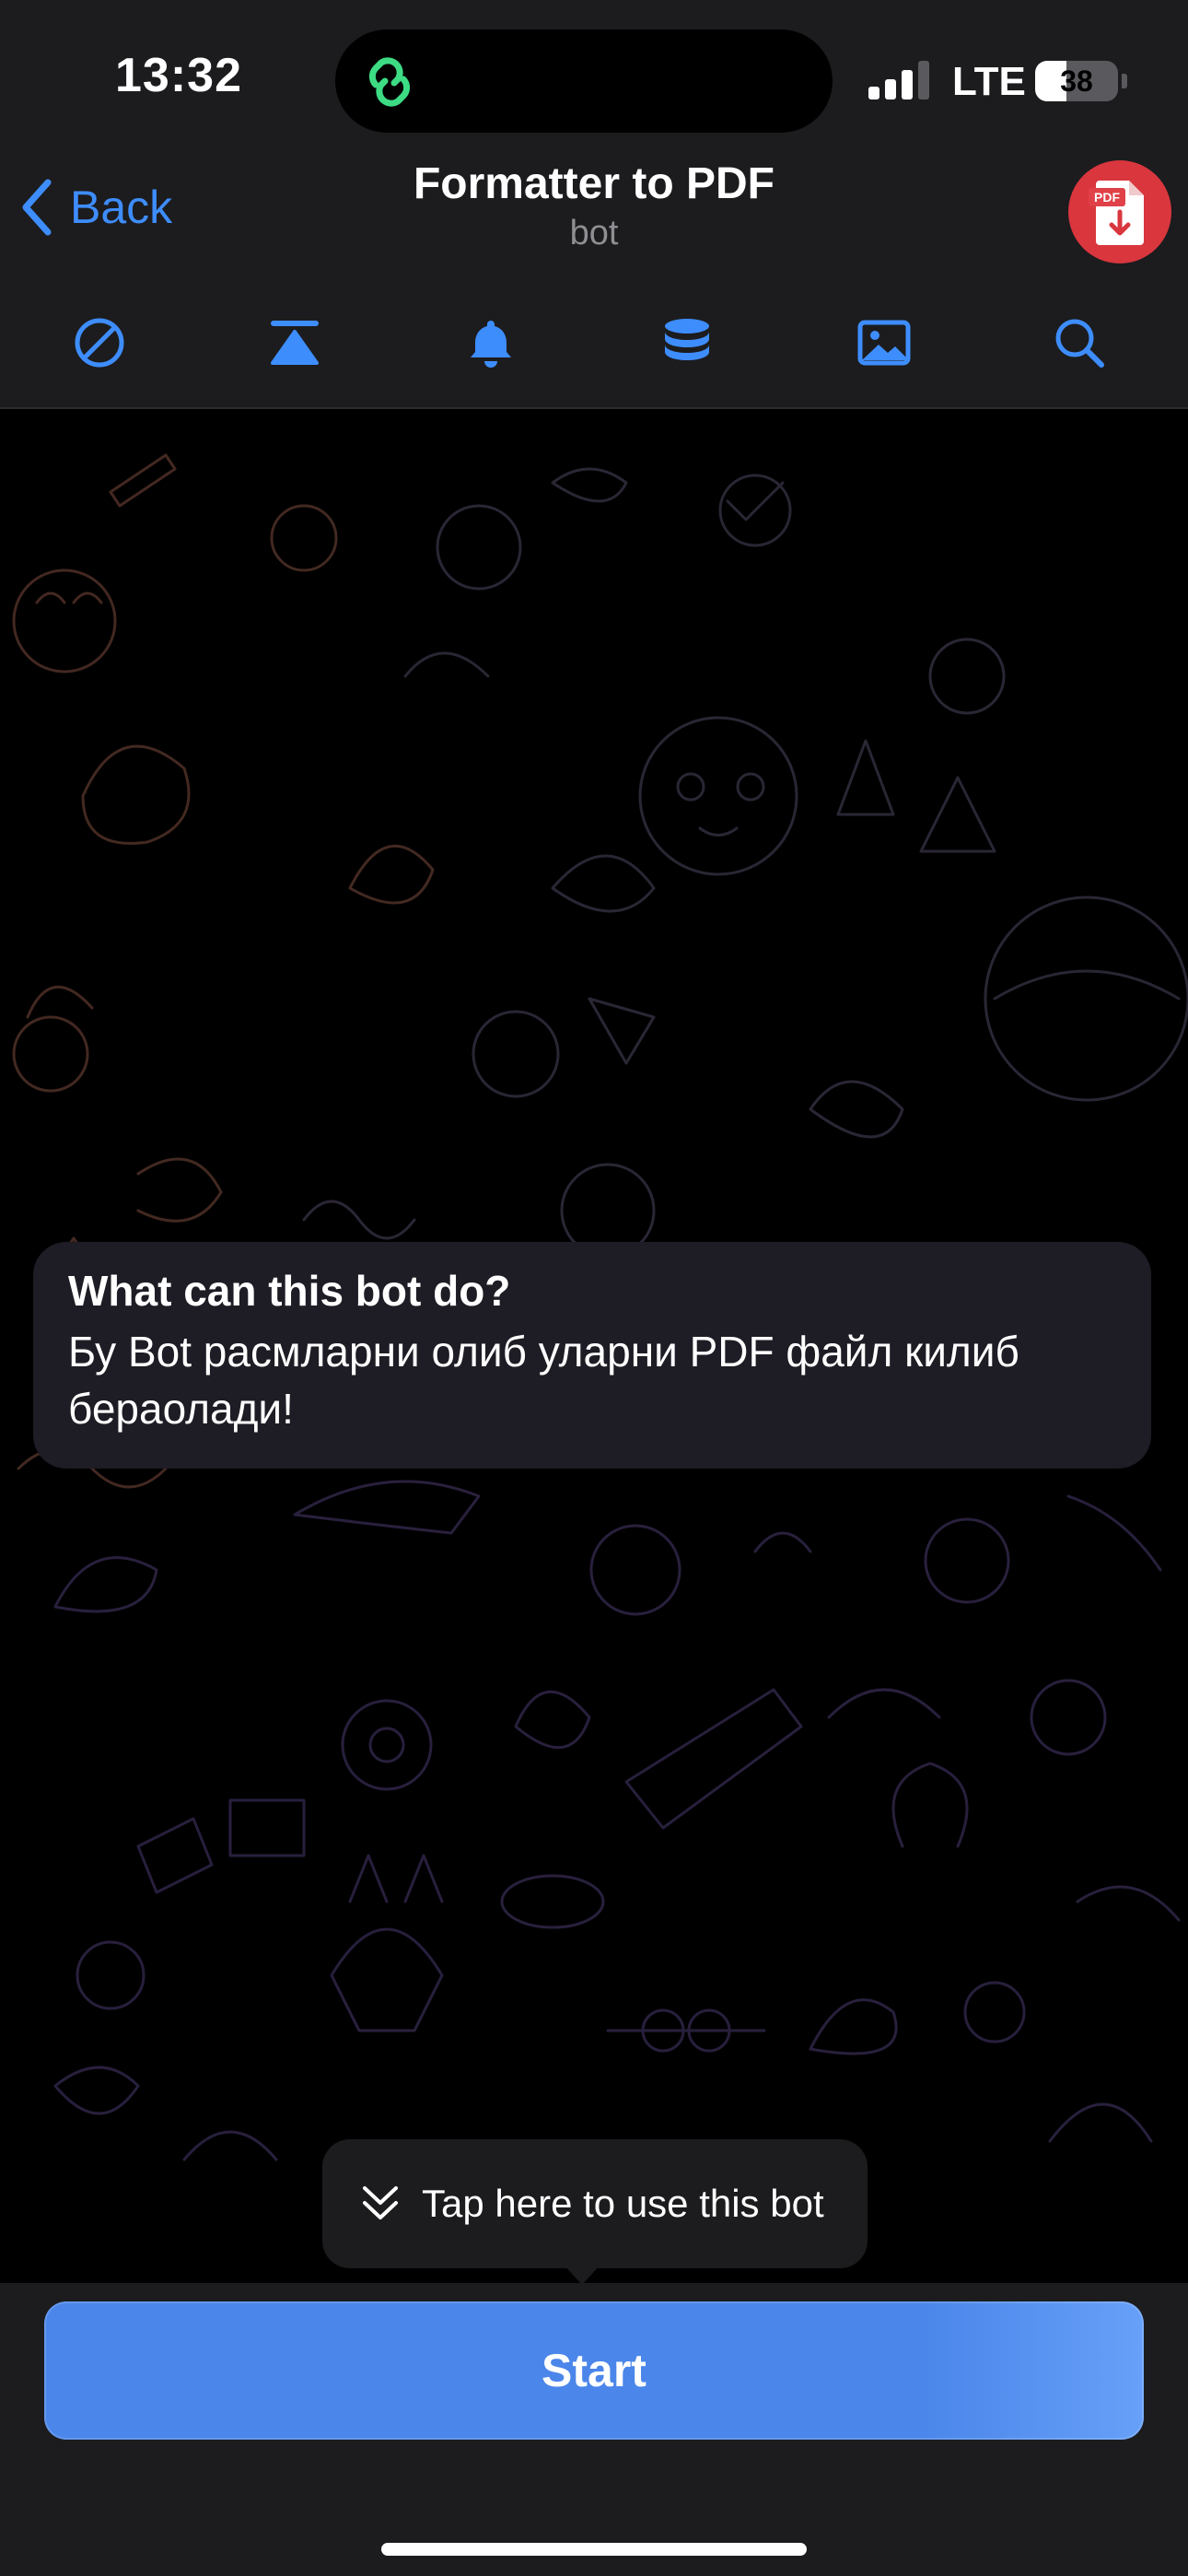 The image size is (1188, 2576). I want to click on back-label: Back, so click(121, 207).